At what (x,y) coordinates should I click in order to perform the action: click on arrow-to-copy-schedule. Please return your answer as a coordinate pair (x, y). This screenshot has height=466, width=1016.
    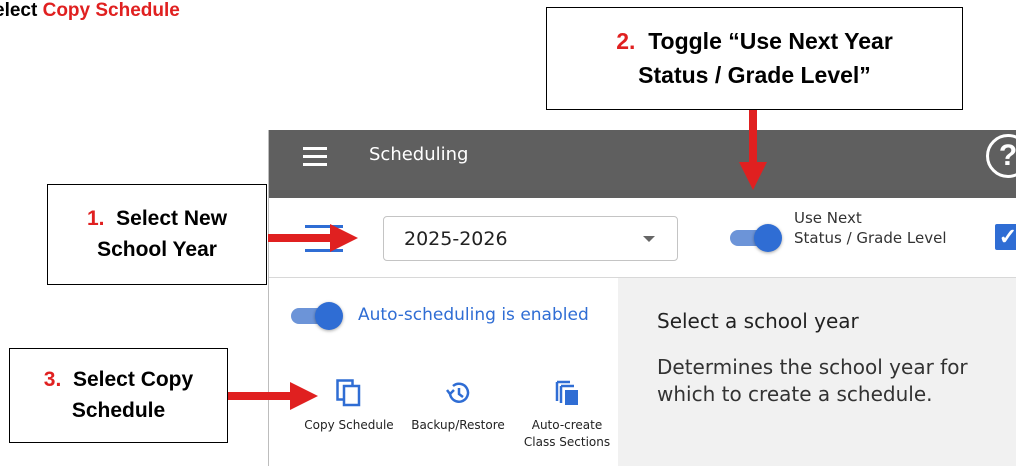
    Looking at the image, I should click on (273, 396).